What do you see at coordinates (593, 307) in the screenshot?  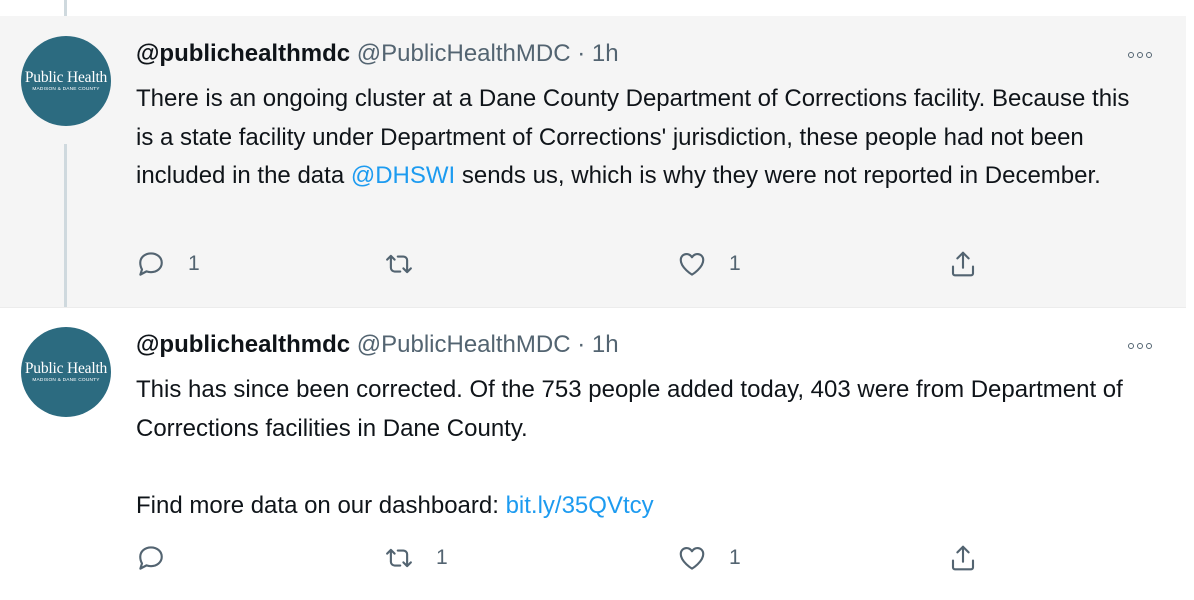 I see `tweet-divider` at bounding box center [593, 307].